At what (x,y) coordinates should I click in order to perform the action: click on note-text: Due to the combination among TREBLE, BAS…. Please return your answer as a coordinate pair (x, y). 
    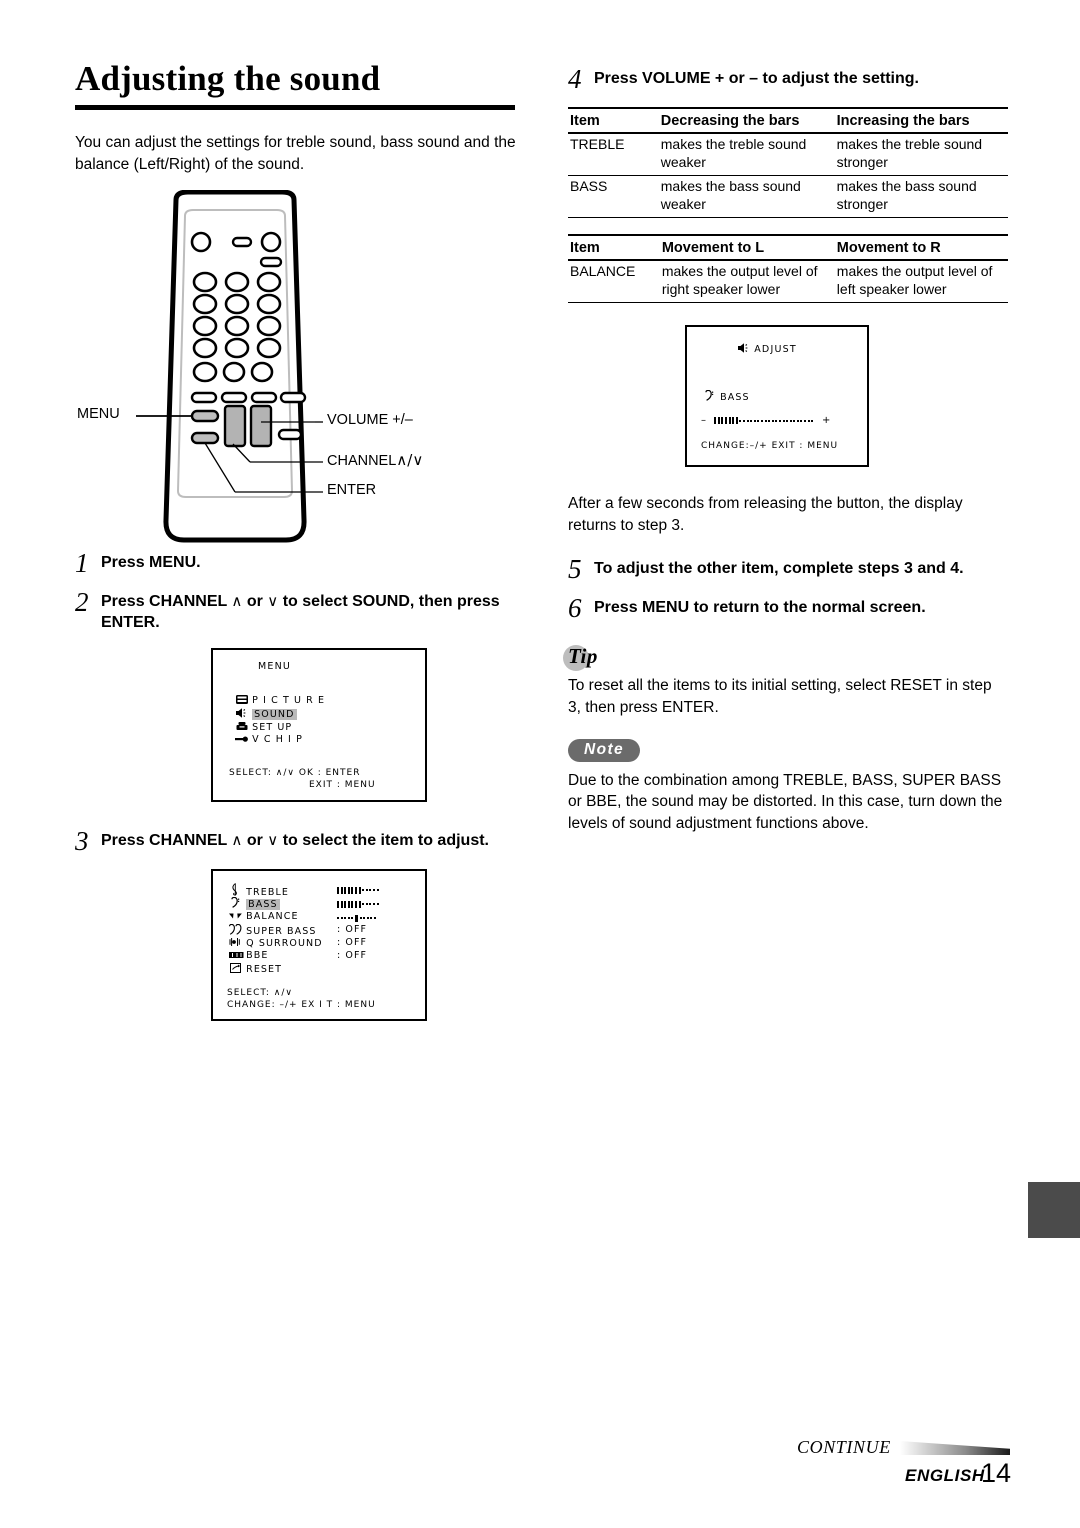
    Looking at the image, I should click on (785, 802).